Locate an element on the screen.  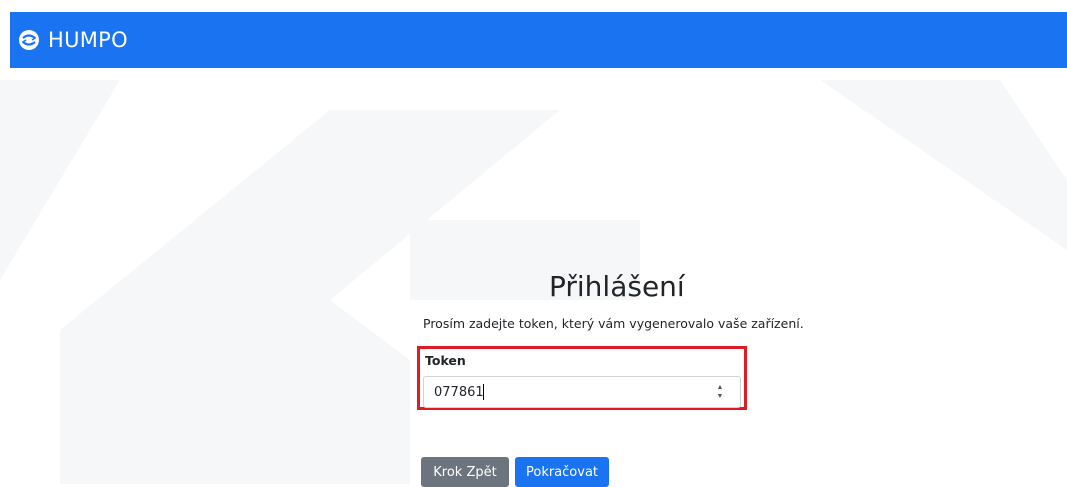
token-field-highlight: Token ▲ ▼ is located at coordinates (582, 378).